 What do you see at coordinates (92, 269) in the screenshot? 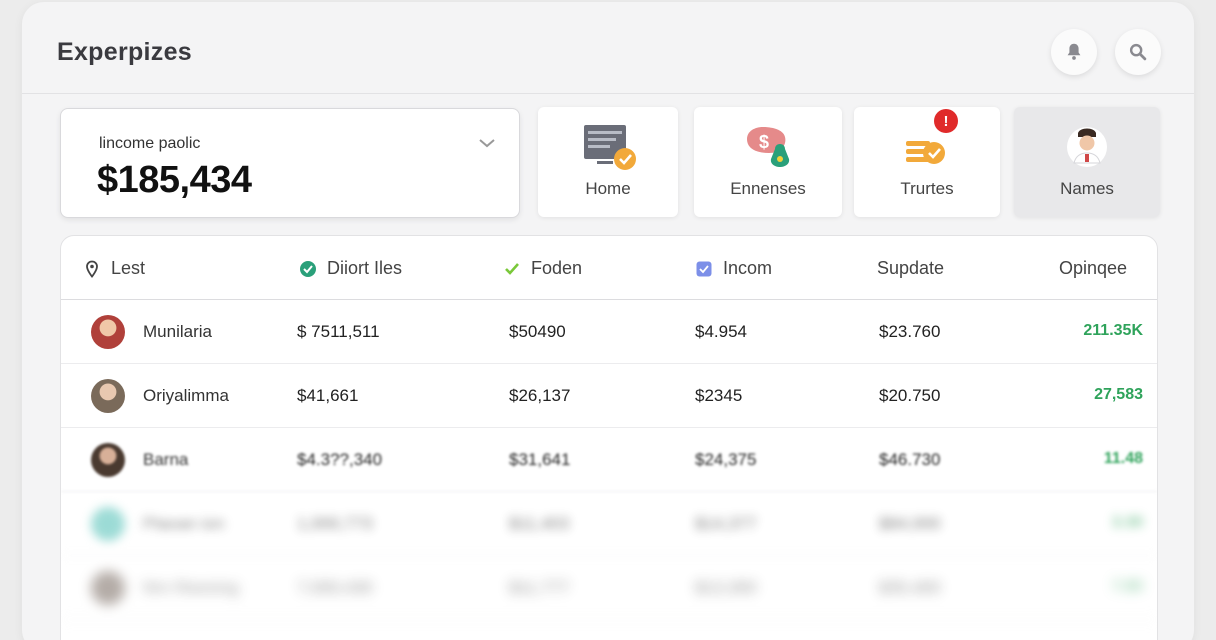
I see `location-pin-icon` at bounding box center [92, 269].